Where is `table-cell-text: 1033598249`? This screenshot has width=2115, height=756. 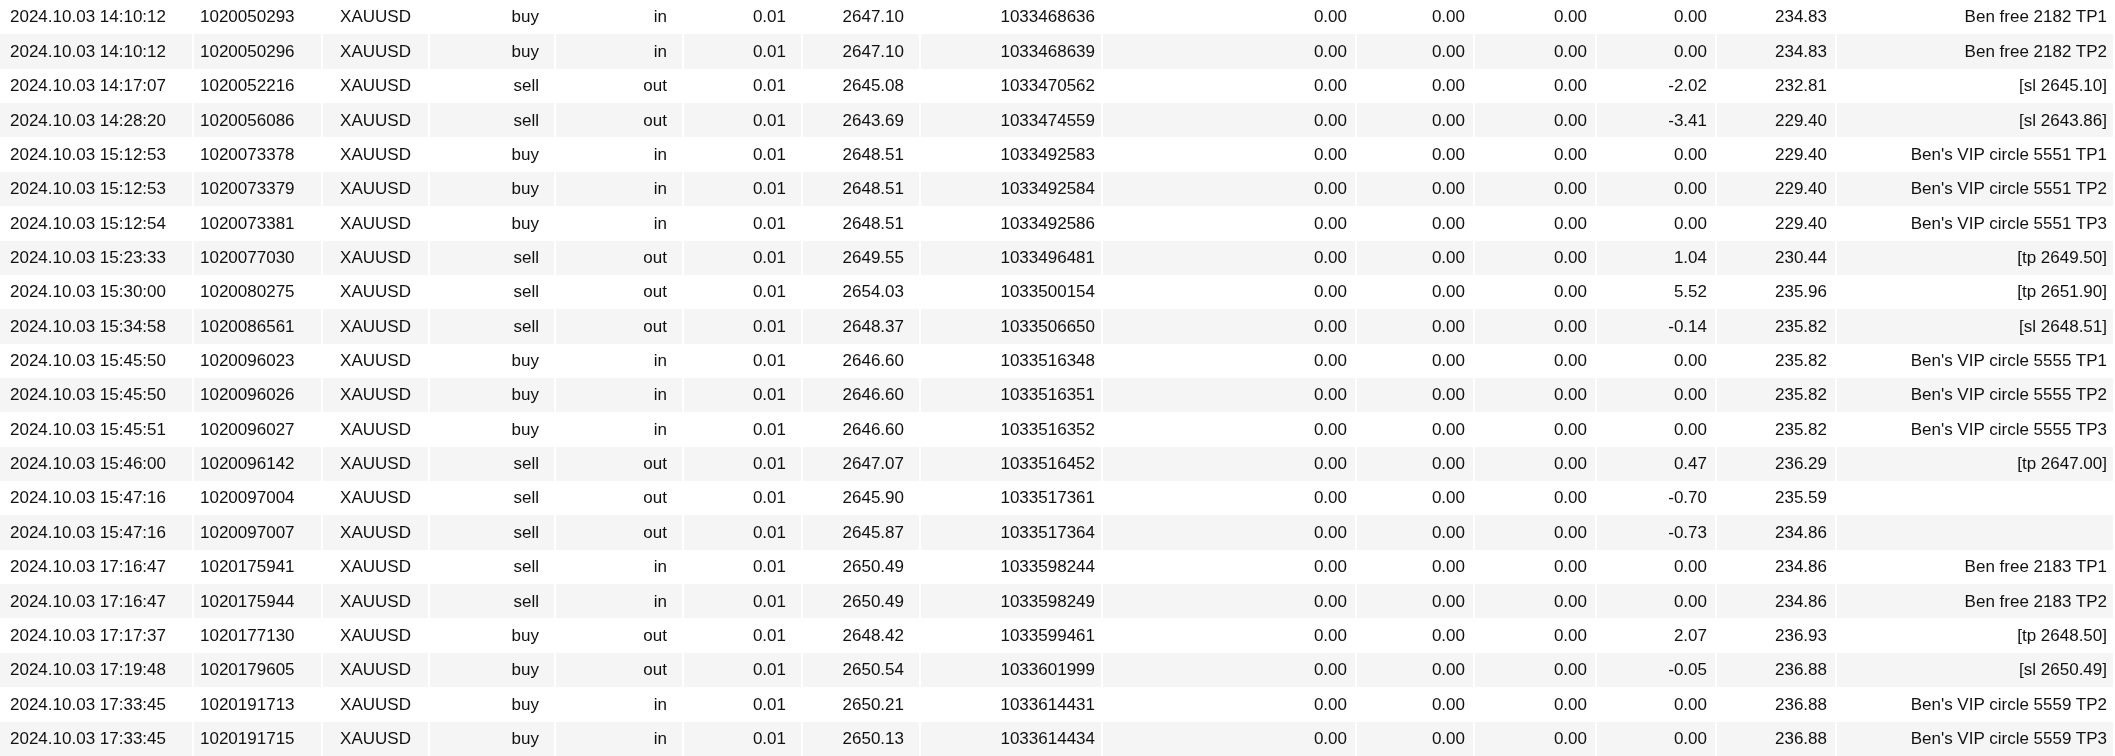
table-cell-text: 1033598249 is located at coordinates (1047, 601).